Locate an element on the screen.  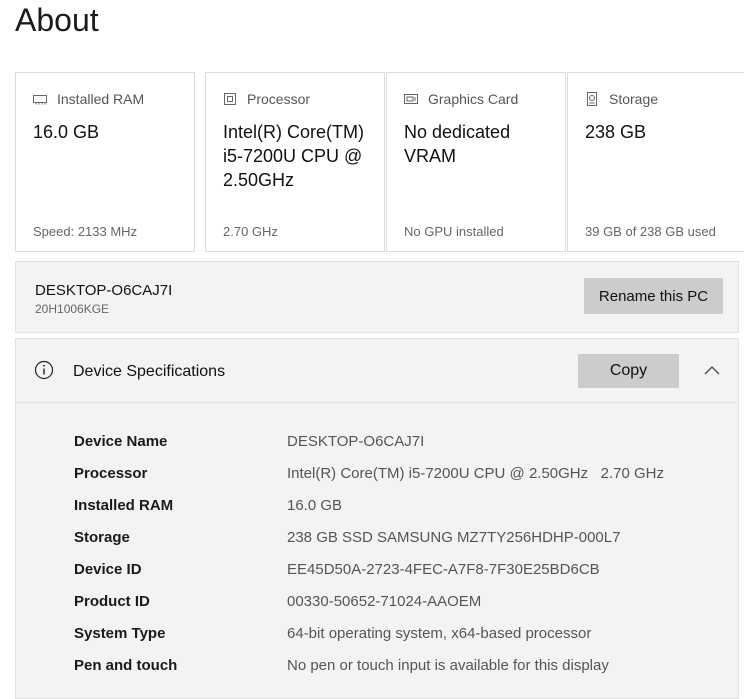
spec-value: 238 GB SSD SAMSUNG MZ7TY256HDHP-000L7 is located at coordinates (454, 537).